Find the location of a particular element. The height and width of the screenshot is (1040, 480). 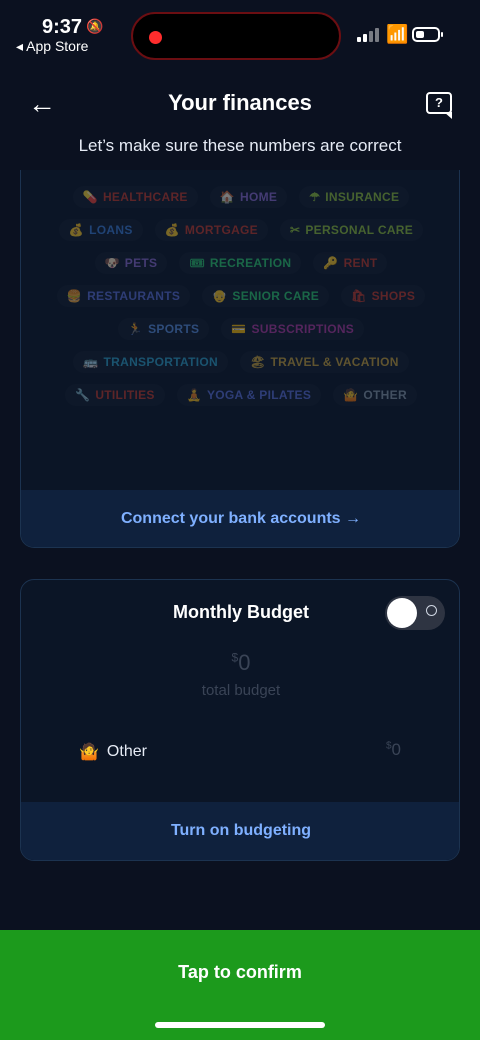

category-label: SUBSCRIPTIONS is located at coordinates (303, 329).